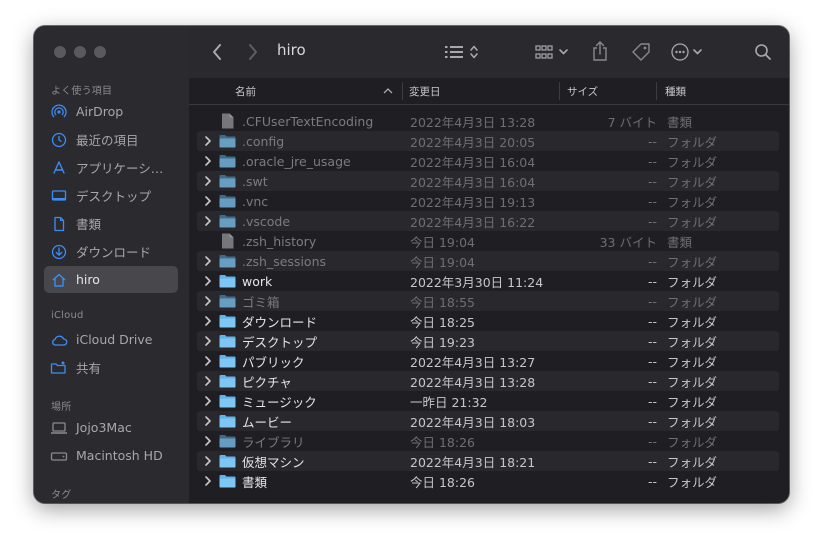  Describe the element at coordinates (59, 224) in the screenshot. I see `document-icon` at that location.